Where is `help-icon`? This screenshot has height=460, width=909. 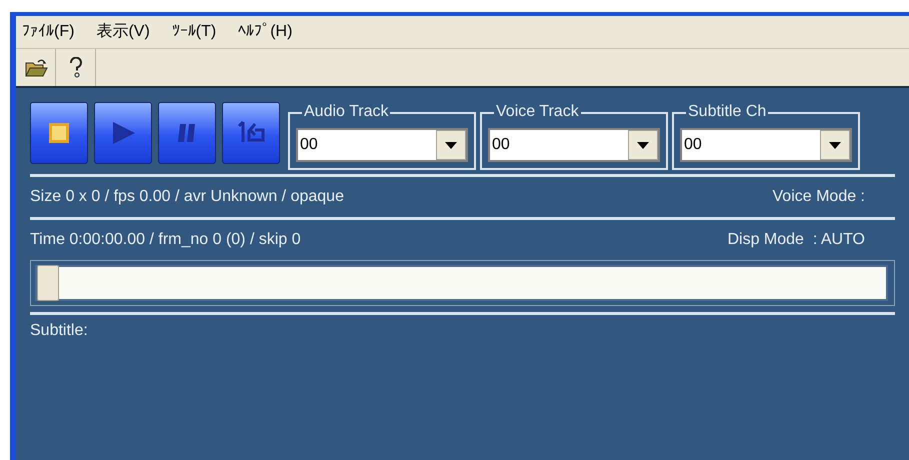
help-icon is located at coordinates (76, 67).